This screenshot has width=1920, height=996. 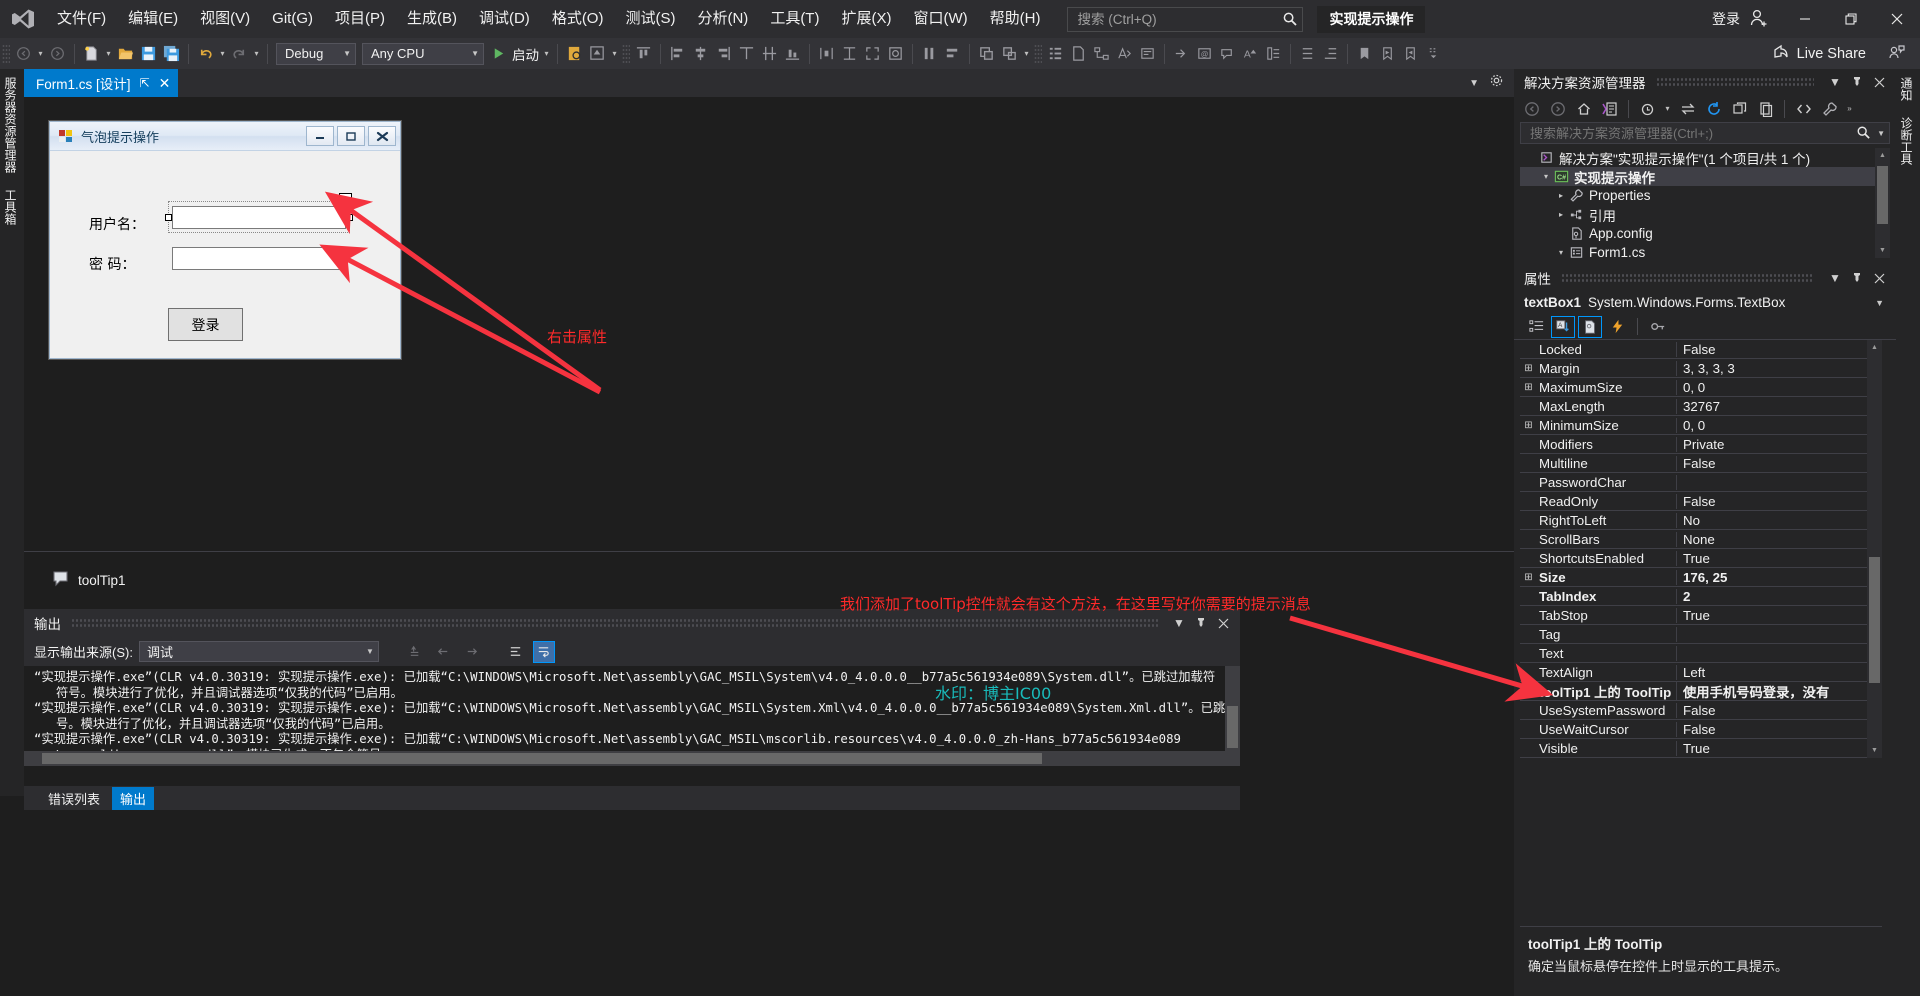 I want to click on property-value: None, so click(x=1779, y=539).